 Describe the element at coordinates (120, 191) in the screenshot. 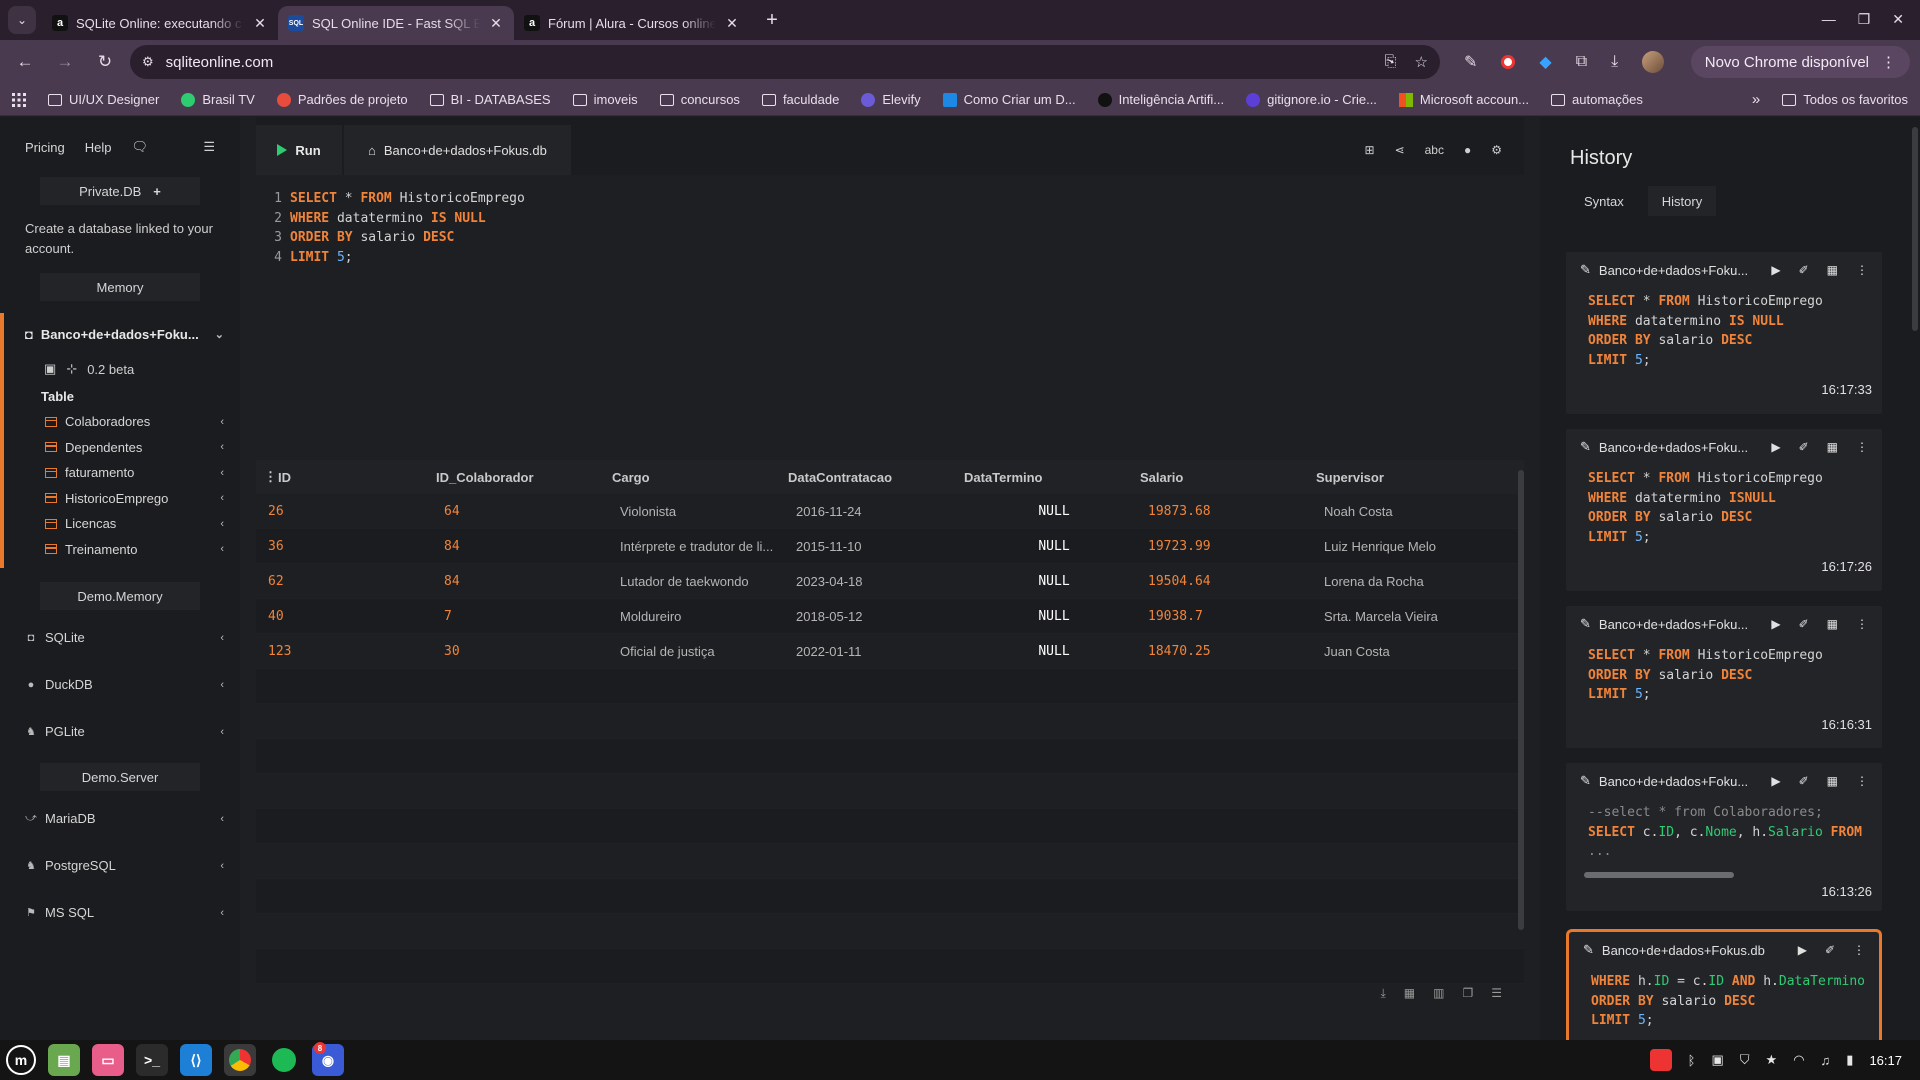

I see `private-db-section: Private.DB +` at that location.